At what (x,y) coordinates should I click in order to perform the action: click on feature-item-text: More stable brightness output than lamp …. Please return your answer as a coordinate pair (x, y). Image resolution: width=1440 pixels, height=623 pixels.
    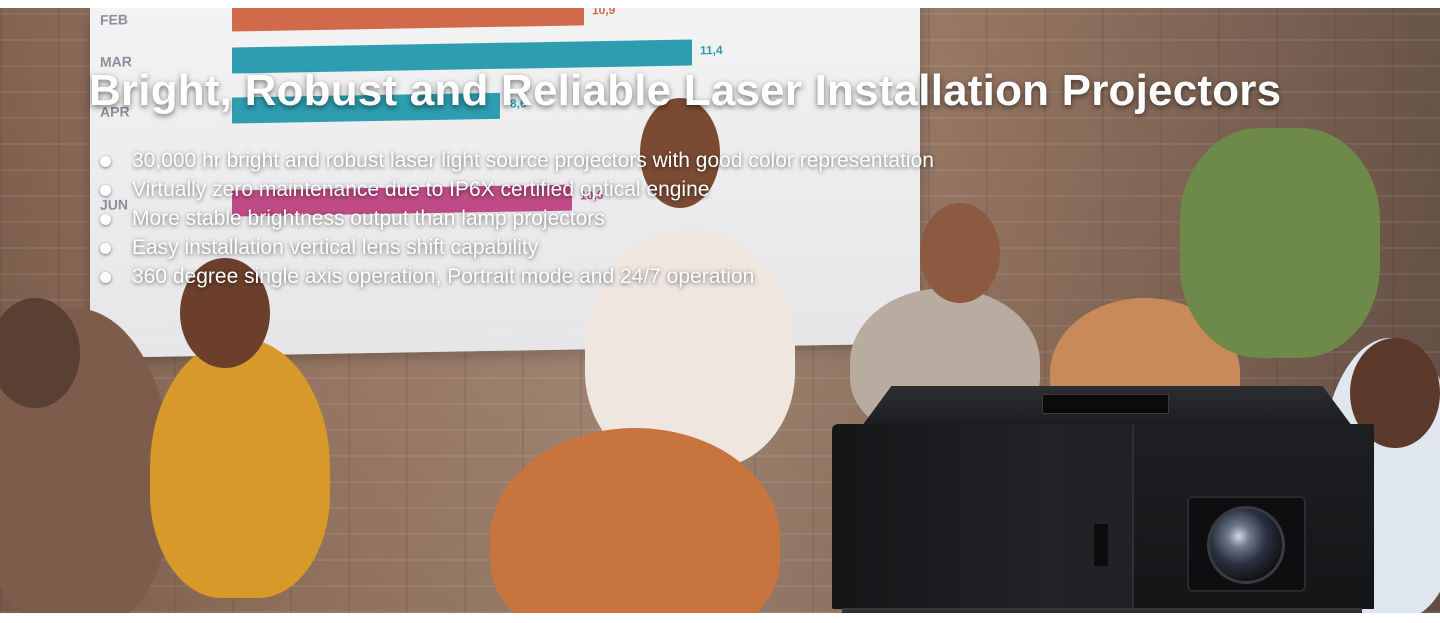
    Looking at the image, I should click on (368, 218).